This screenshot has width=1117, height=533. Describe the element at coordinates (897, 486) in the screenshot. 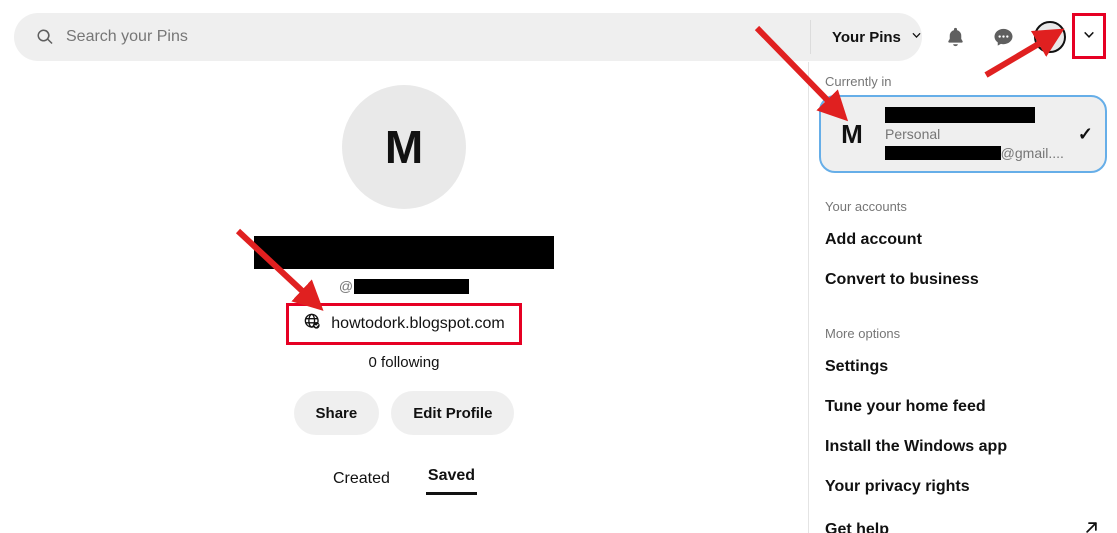

I see `menu-item-label: Your privacy rights` at that location.